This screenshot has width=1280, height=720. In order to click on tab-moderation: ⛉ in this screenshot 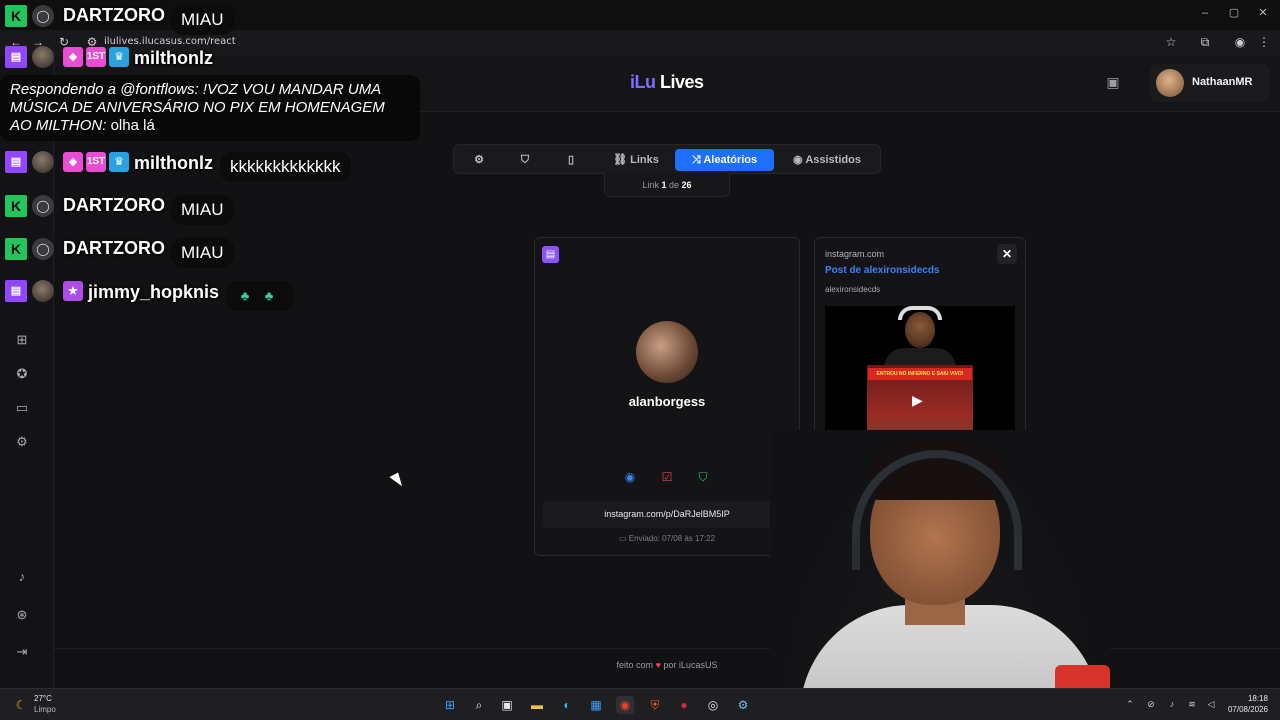, I will do `click(525, 160)`.